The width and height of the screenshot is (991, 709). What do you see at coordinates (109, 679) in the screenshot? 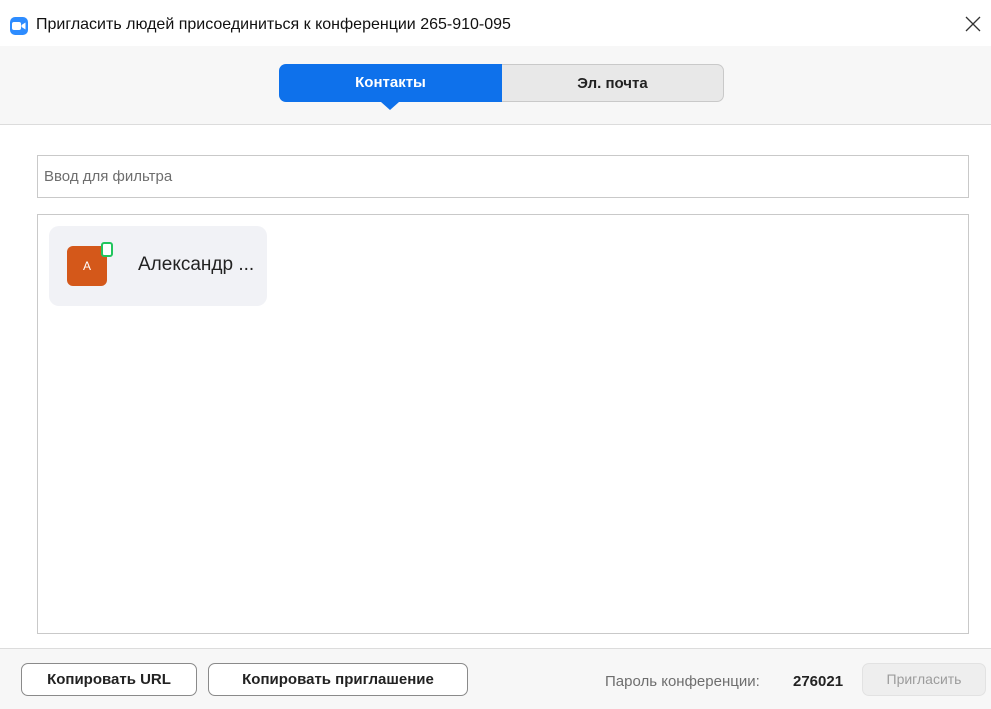
I see `copy-url-button: Копировать URL` at bounding box center [109, 679].